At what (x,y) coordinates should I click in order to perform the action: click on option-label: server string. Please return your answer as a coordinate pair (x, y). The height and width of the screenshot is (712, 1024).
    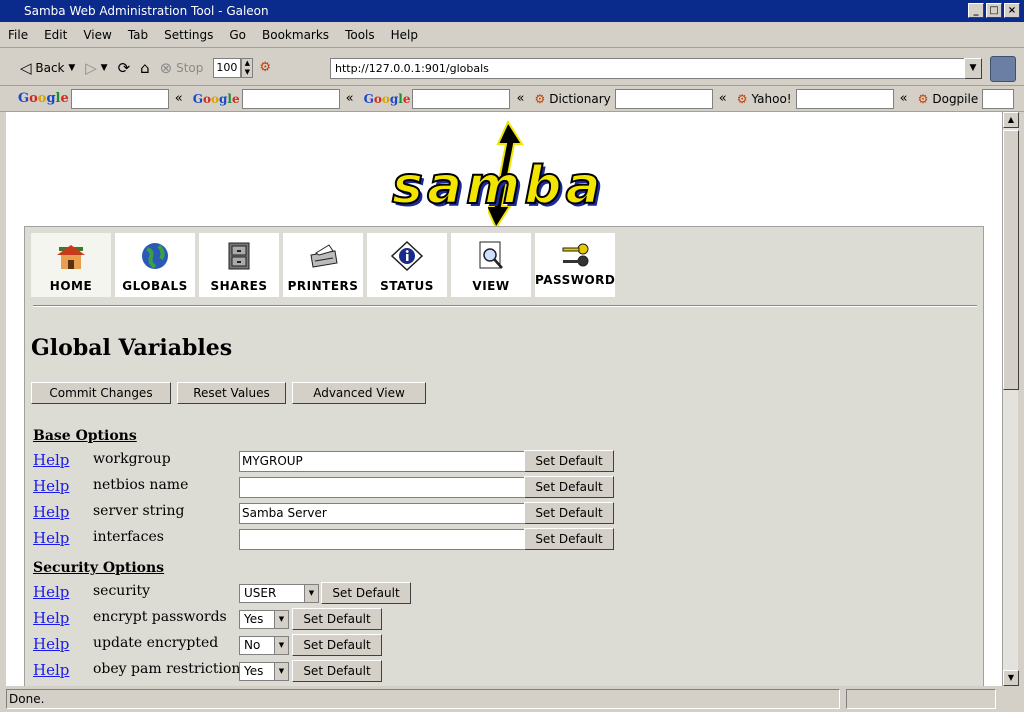
    Looking at the image, I should click on (139, 511).